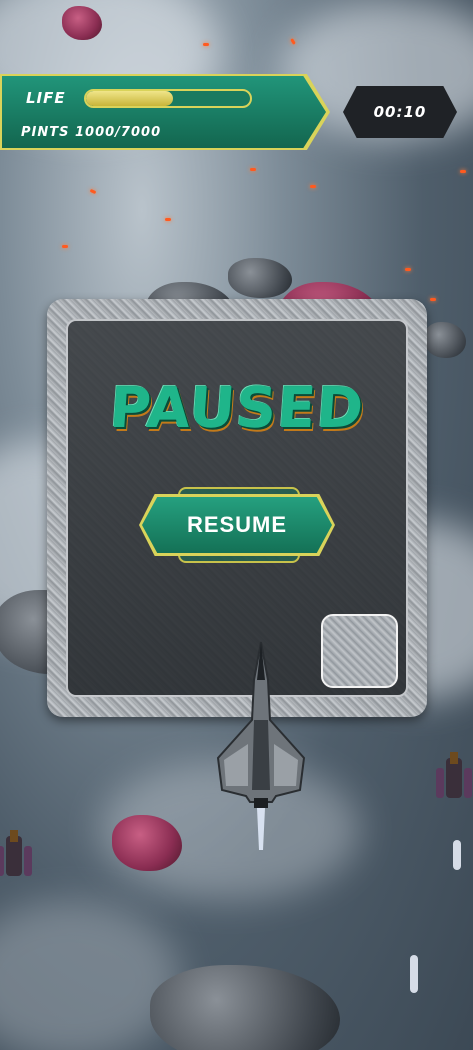 The height and width of the screenshot is (1050, 473). I want to click on timer-badge: 00:10, so click(400, 112).